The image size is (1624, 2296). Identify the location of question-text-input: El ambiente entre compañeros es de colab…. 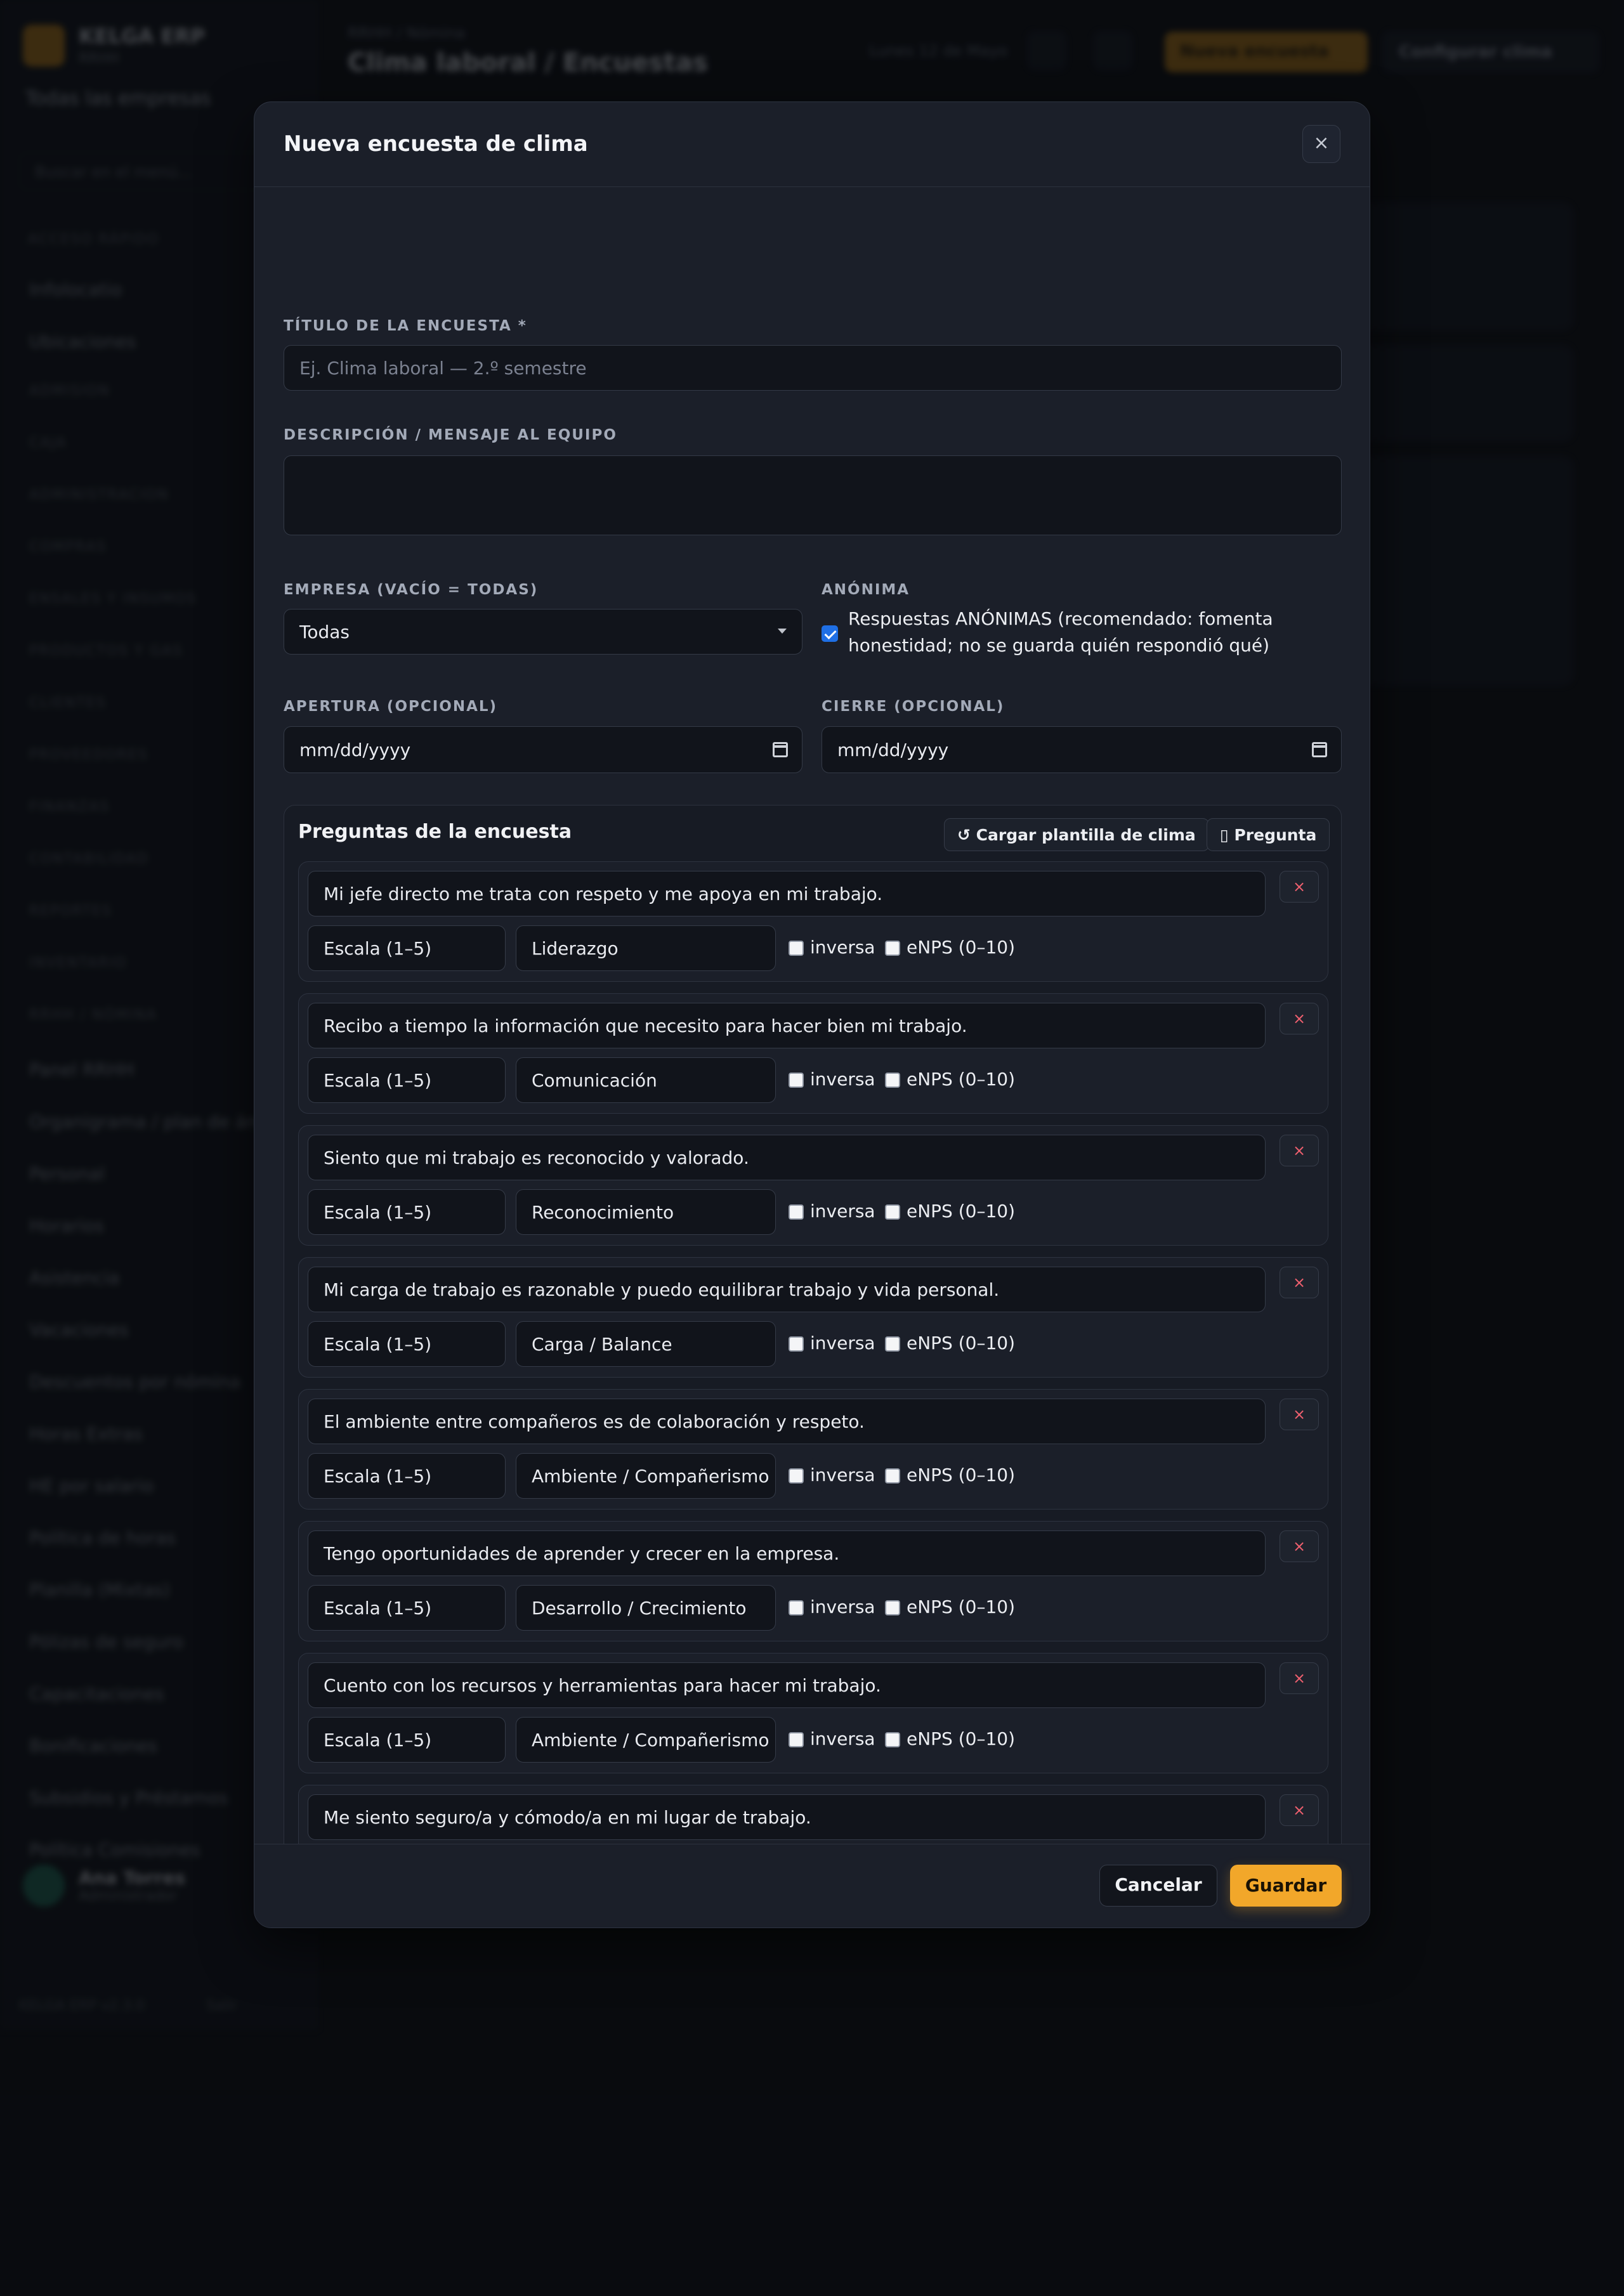
(787, 1422).